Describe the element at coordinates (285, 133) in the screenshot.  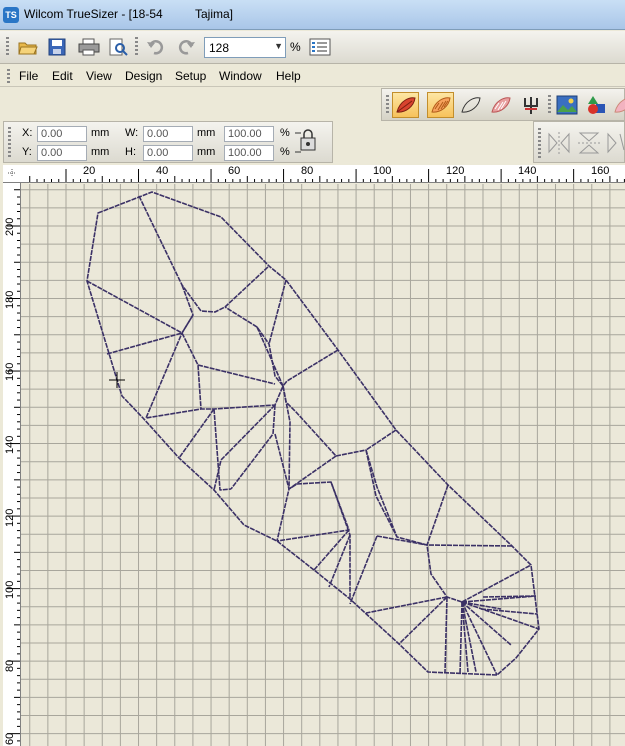
I see `w-scale-unit: %` at that location.